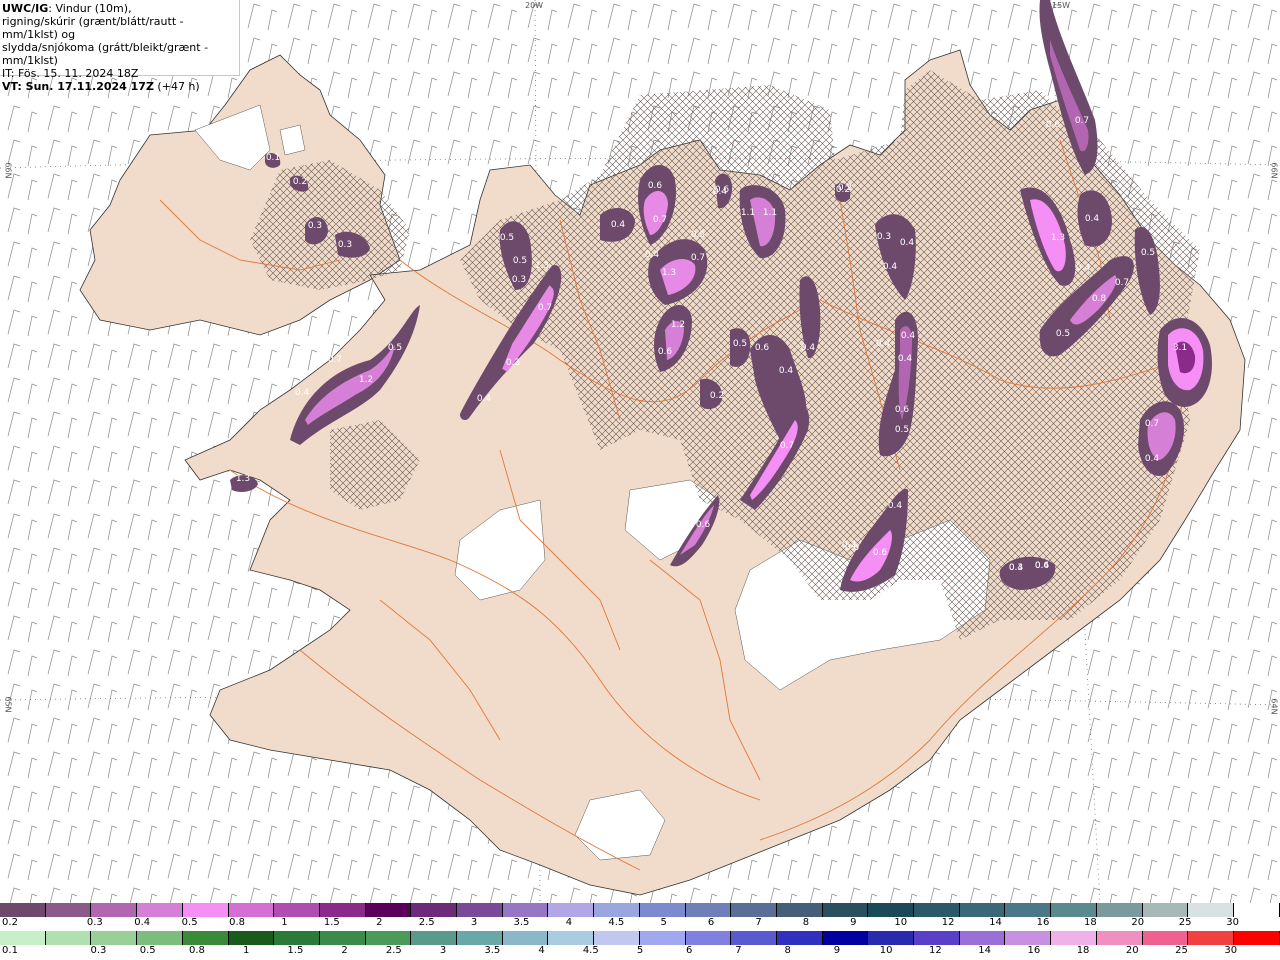 The height and width of the screenshot is (960, 1280). Describe the element at coordinates (1274, 706) in the screenshot. I see `grid-label-64n-right: 64N` at that location.